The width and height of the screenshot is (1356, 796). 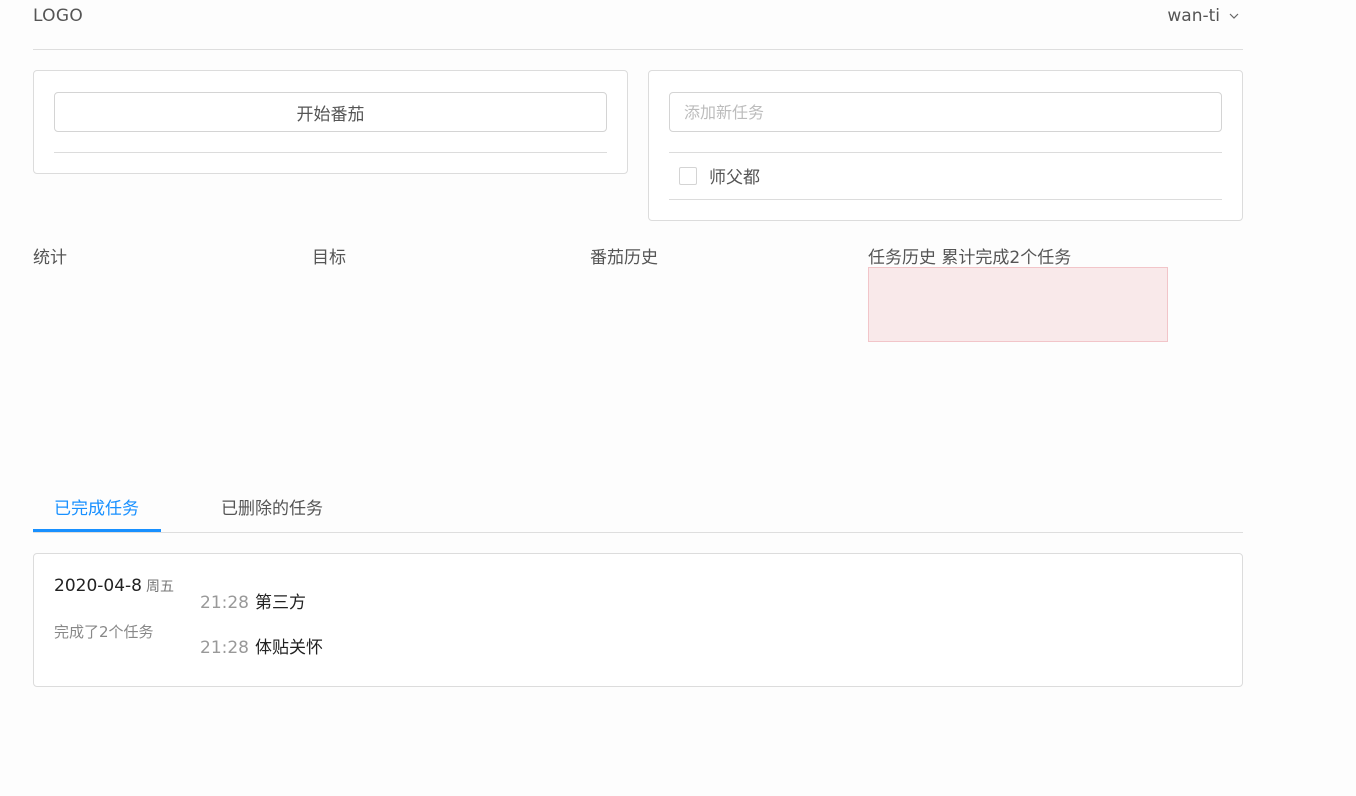 I want to click on history-tabs: 已完成任务 已删除的任务, so click(x=638, y=507).